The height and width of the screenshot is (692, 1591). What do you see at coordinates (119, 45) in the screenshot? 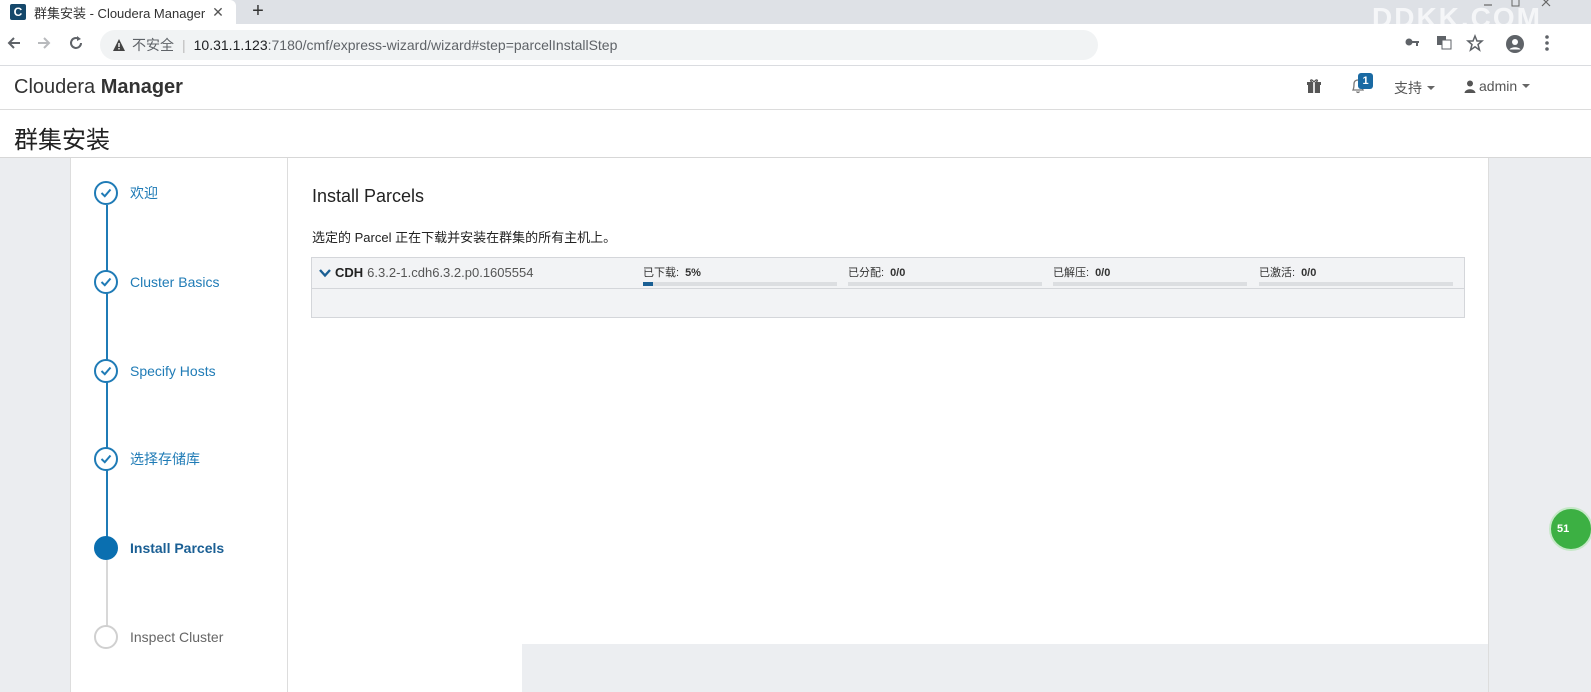
I see `warning-icon` at bounding box center [119, 45].